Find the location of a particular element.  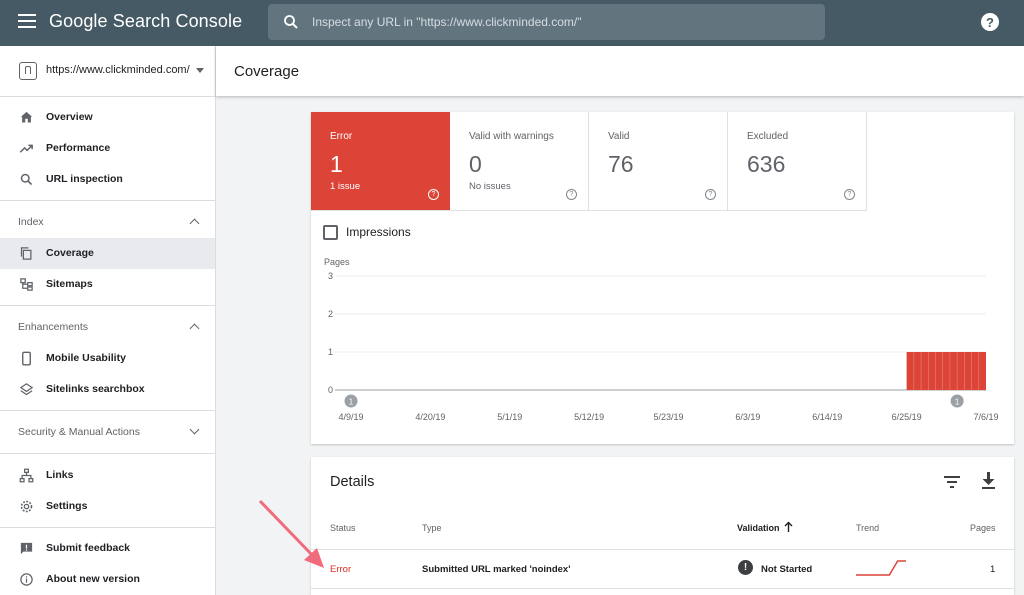

section-label: Enhancements is located at coordinates (53, 327).